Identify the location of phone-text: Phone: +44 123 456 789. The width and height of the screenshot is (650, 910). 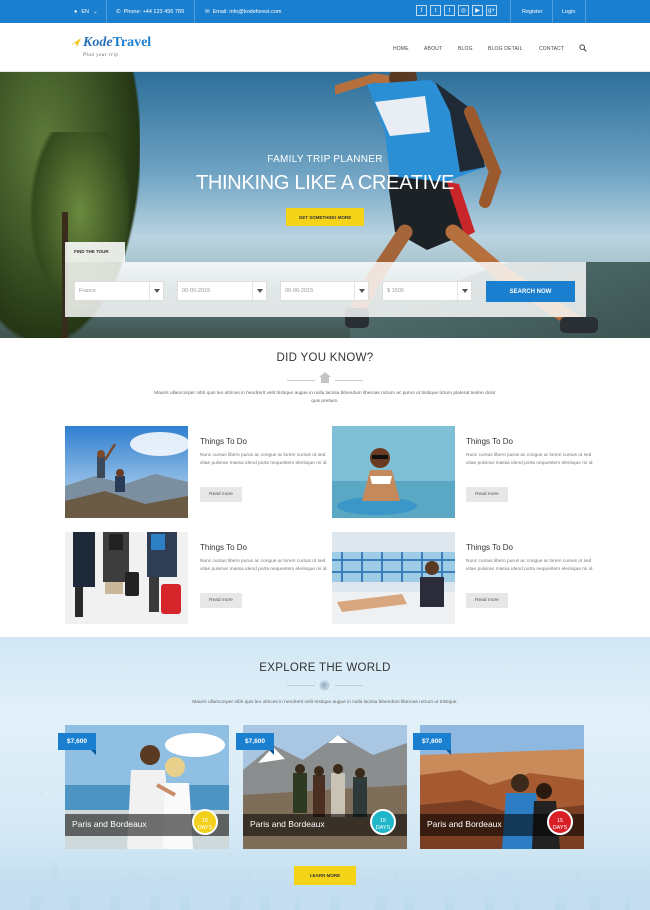
(154, 11).